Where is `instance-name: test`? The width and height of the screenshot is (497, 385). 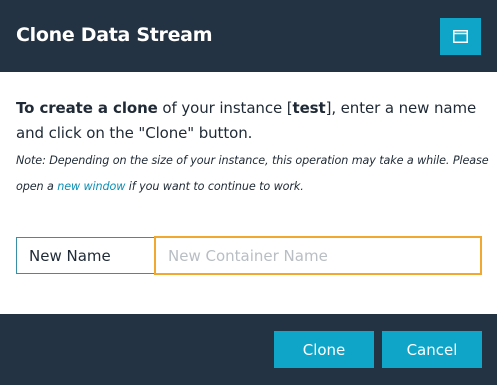
instance-name: test is located at coordinates (309, 108).